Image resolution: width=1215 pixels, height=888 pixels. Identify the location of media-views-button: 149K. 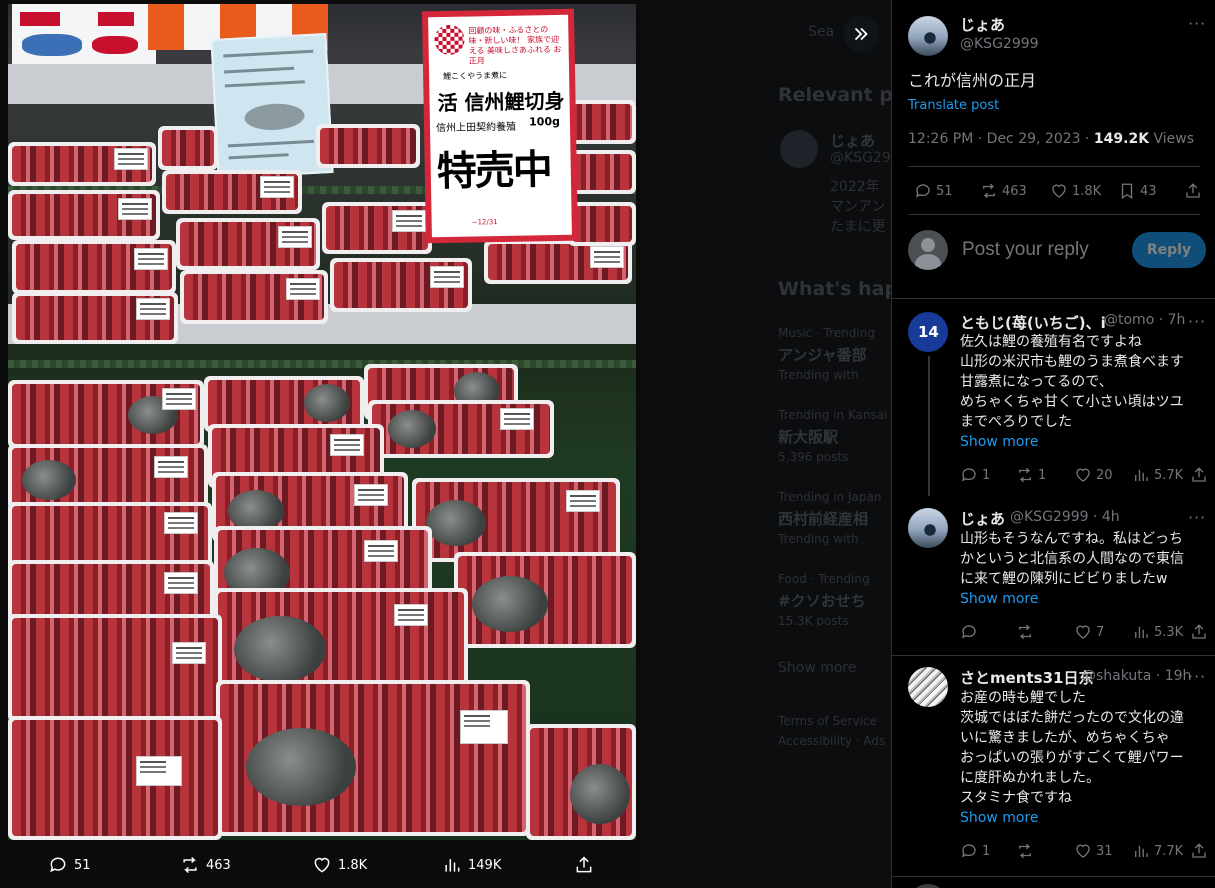
(471, 865).